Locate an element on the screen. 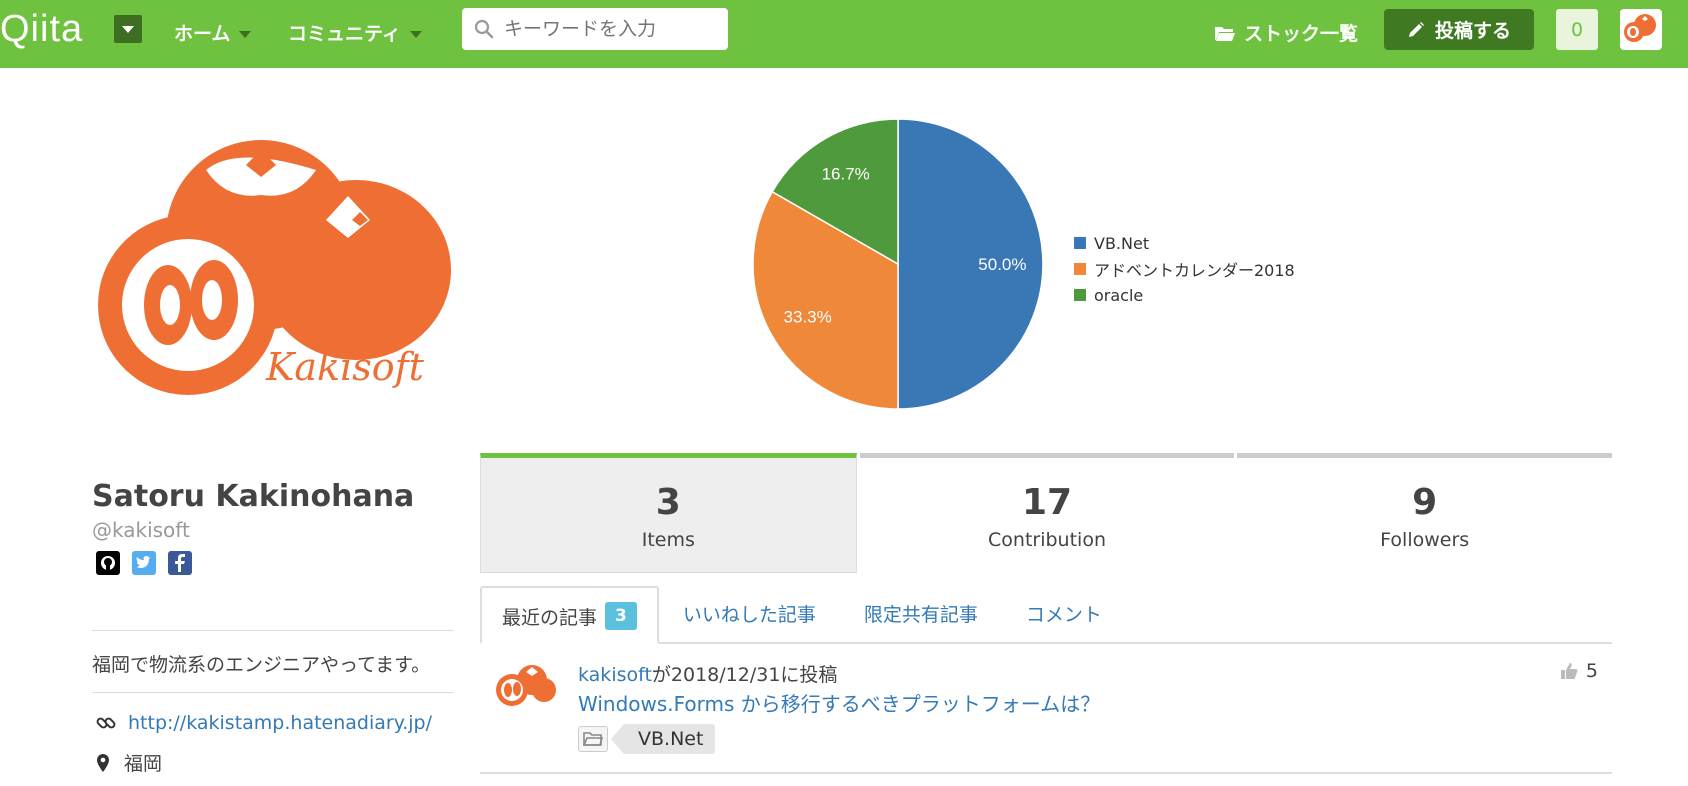 Image resolution: width=1688 pixels, height=786 pixels. notification-counter: 0 is located at coordinates (1577, 29).